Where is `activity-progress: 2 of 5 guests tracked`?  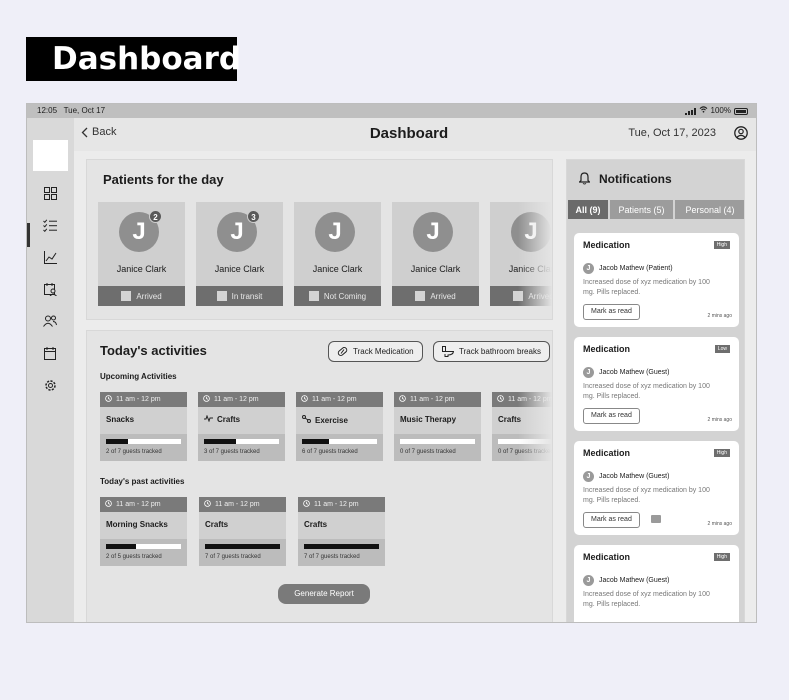 activity-progress: 2 of 5 guests tracked is located at coordinates (143, 552).